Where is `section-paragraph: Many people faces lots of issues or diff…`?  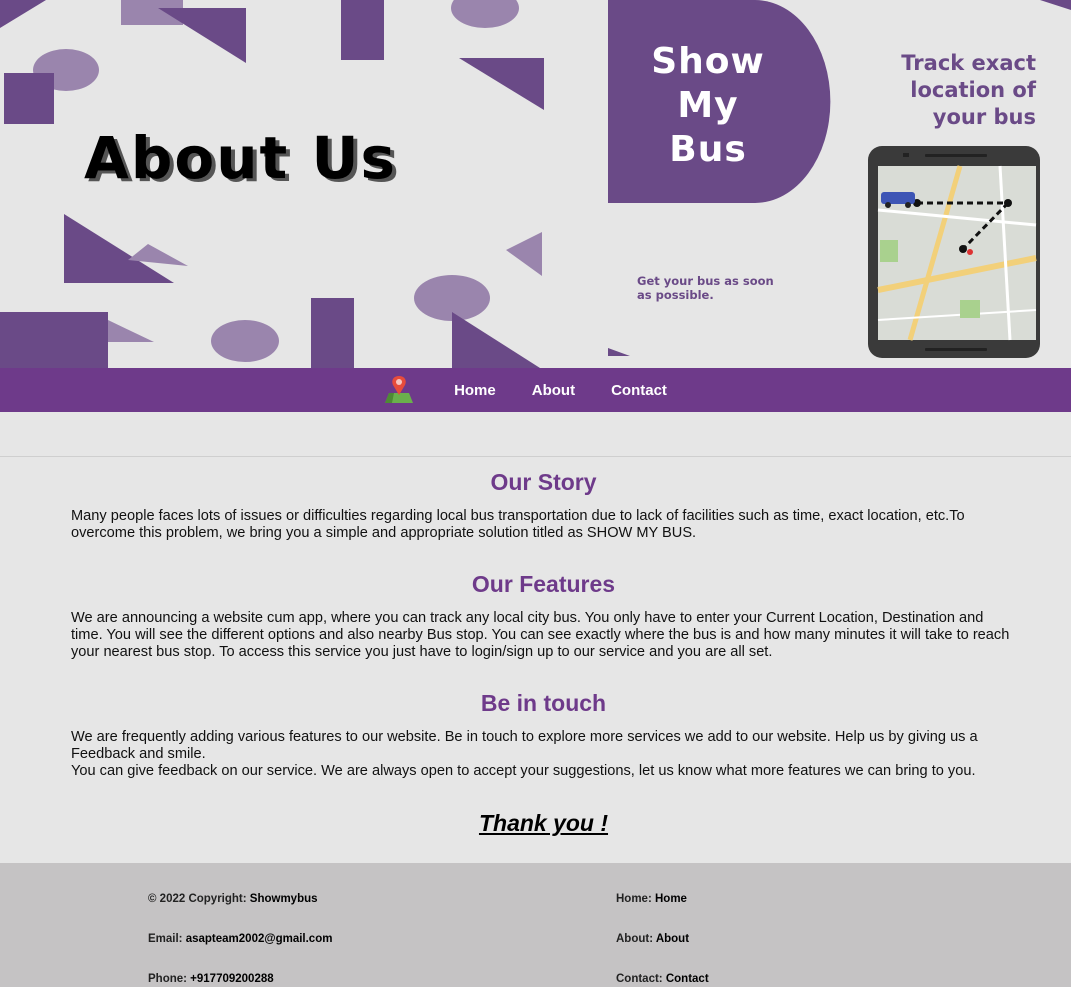
section-paragraph: Many people faces lots of issues or diff… is located at coordinates (518, 524).